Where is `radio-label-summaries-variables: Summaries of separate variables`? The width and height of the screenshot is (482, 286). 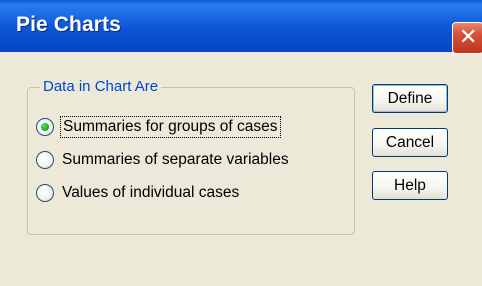
radio-label-summaries-variables: Summaries of separate variables is located at coordinates (175, 159).